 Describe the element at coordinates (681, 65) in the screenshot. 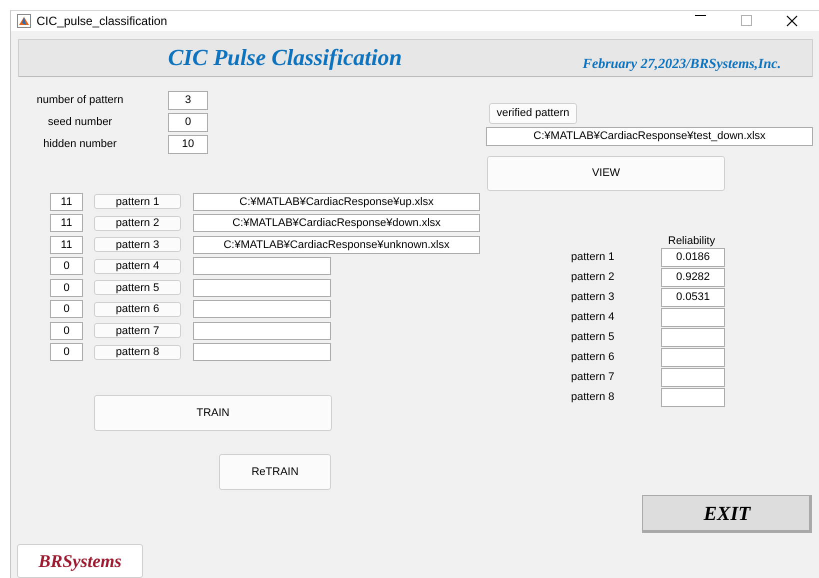

I see `date-text: February 27,2023/BRSystems,Inc.` at that location.